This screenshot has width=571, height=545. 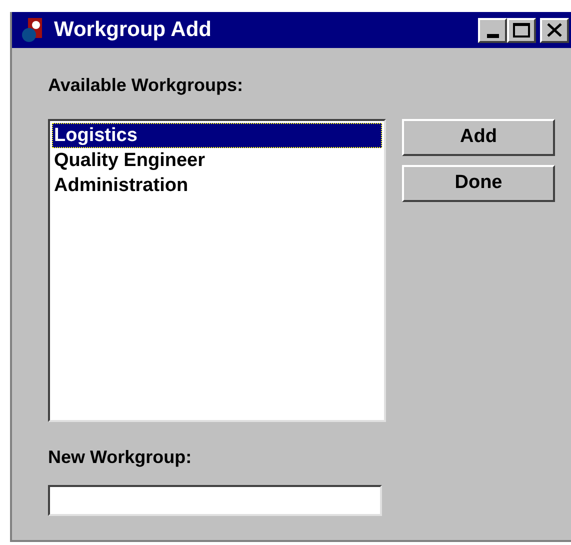 I want to click on add-button: Add, so click(x=478, y=137).